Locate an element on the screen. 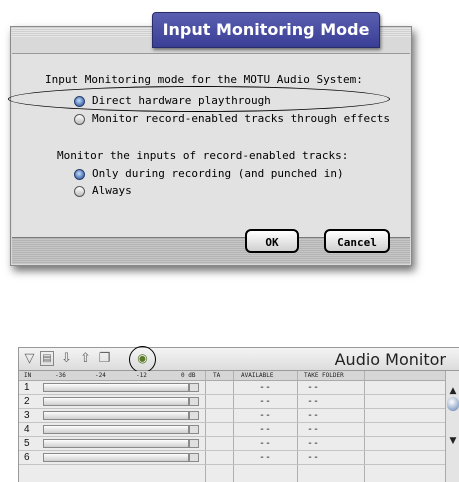  monitor-title: Audio Monitor is located at coordinates (390, 359).